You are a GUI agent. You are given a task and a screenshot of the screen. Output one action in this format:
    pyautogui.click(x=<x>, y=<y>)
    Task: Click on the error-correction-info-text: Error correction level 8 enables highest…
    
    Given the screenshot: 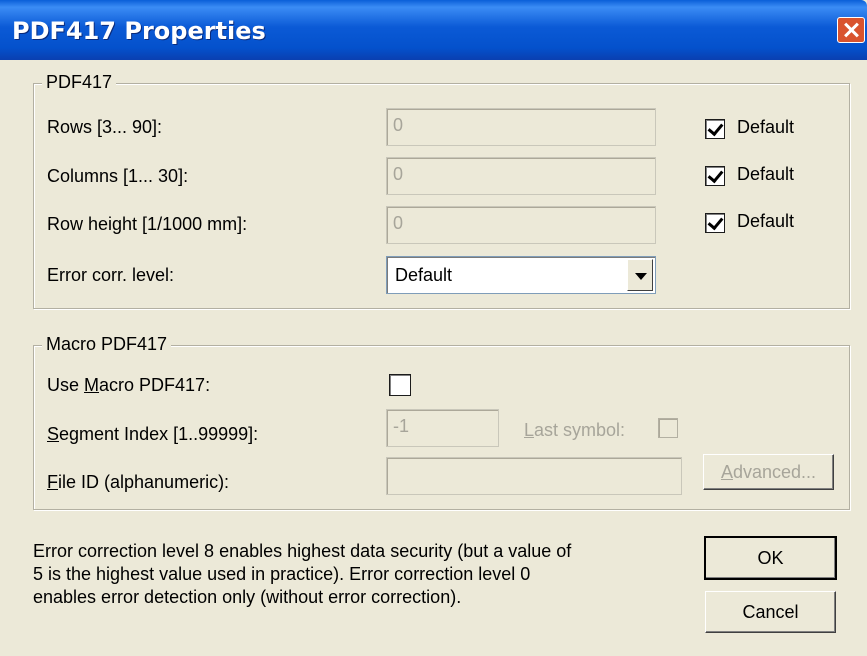 What is the action you would take?
    pyautogui.click(x=363, y=574)
    